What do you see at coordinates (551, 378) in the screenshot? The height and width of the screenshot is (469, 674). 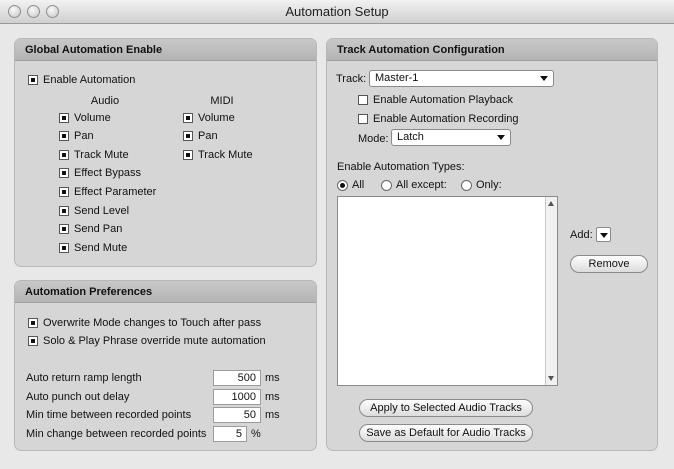 I see `scroll-down-icon` at bounding box center [551, 378].